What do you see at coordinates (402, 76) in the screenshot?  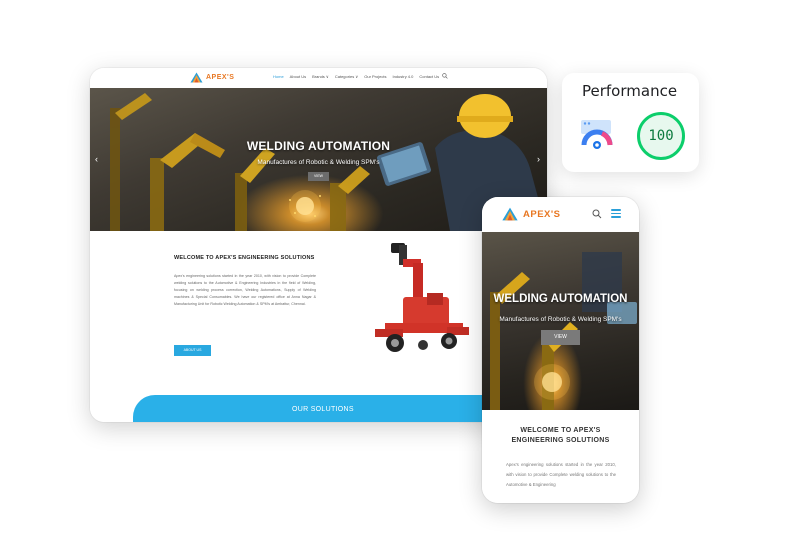 I see `nav-item-industry: Industry 4.0` at bounding box center [402, 76].